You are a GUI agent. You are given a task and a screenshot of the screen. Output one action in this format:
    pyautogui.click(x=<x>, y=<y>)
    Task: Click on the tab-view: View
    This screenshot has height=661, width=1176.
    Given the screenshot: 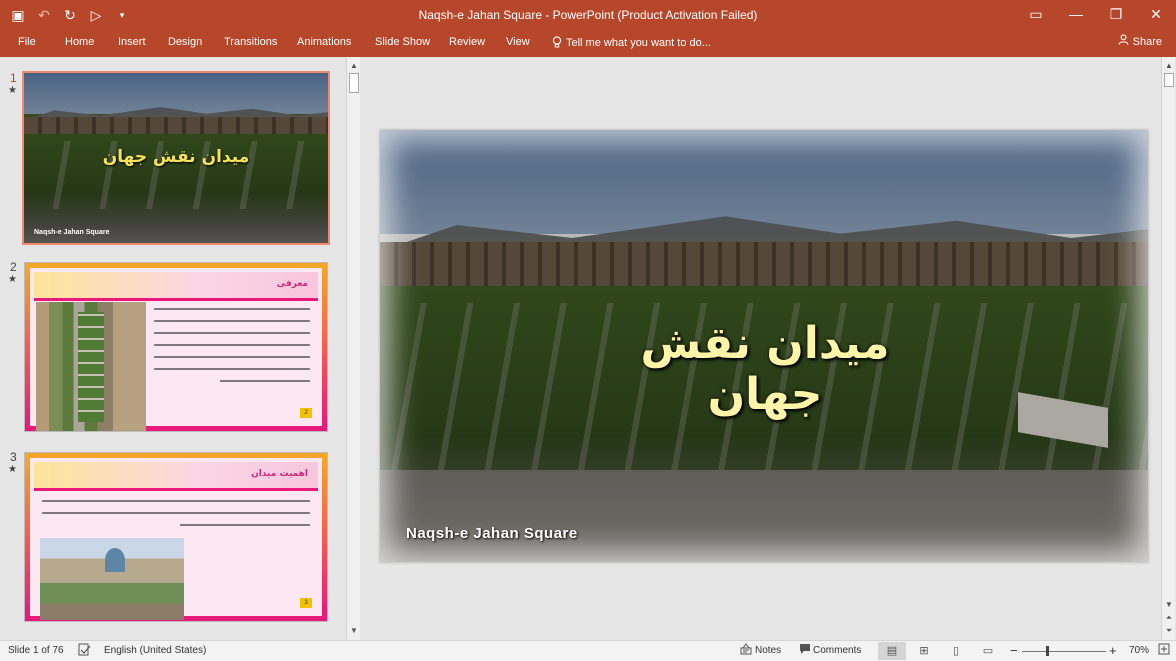 What is the action you would take?
    pyautogui.click(x=518, y=42)
    